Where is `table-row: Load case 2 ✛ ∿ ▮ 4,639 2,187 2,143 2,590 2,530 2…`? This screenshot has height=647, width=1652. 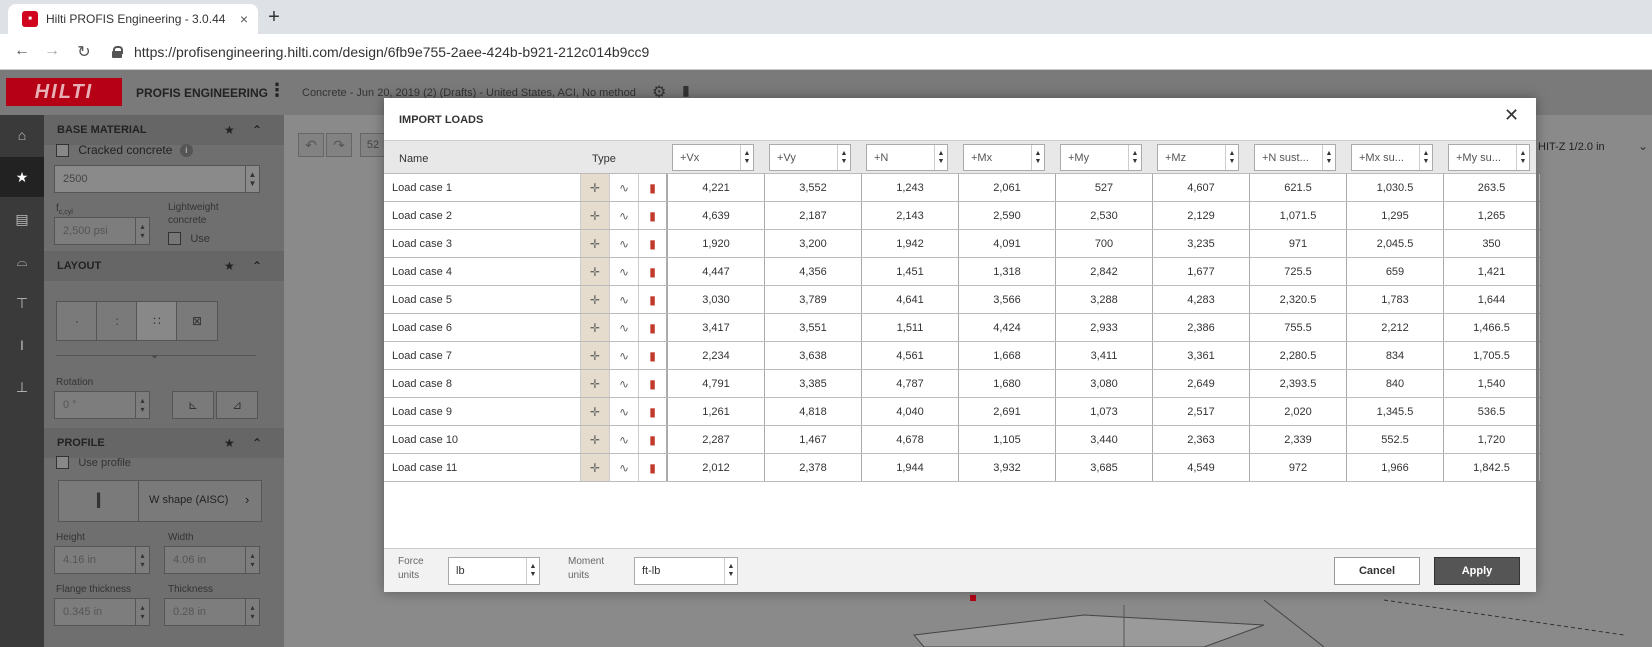
table-row: Load case 2 ✛ ∿ ▮ 4,639 2,187 2,143 2,590 2,530 2… is located at coordinates (962, 216).